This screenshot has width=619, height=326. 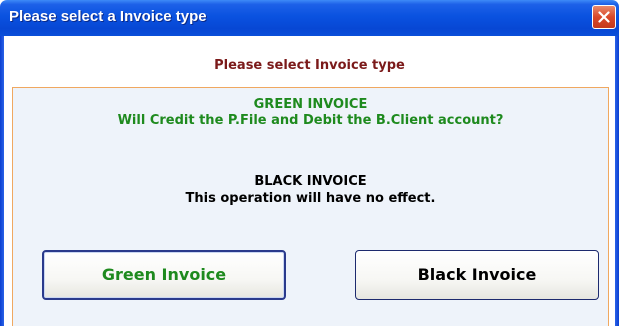 What do you see at coordinates (2, 181) in the screenshot?
I see `window-frame-left` at bounding box center [2, 181].